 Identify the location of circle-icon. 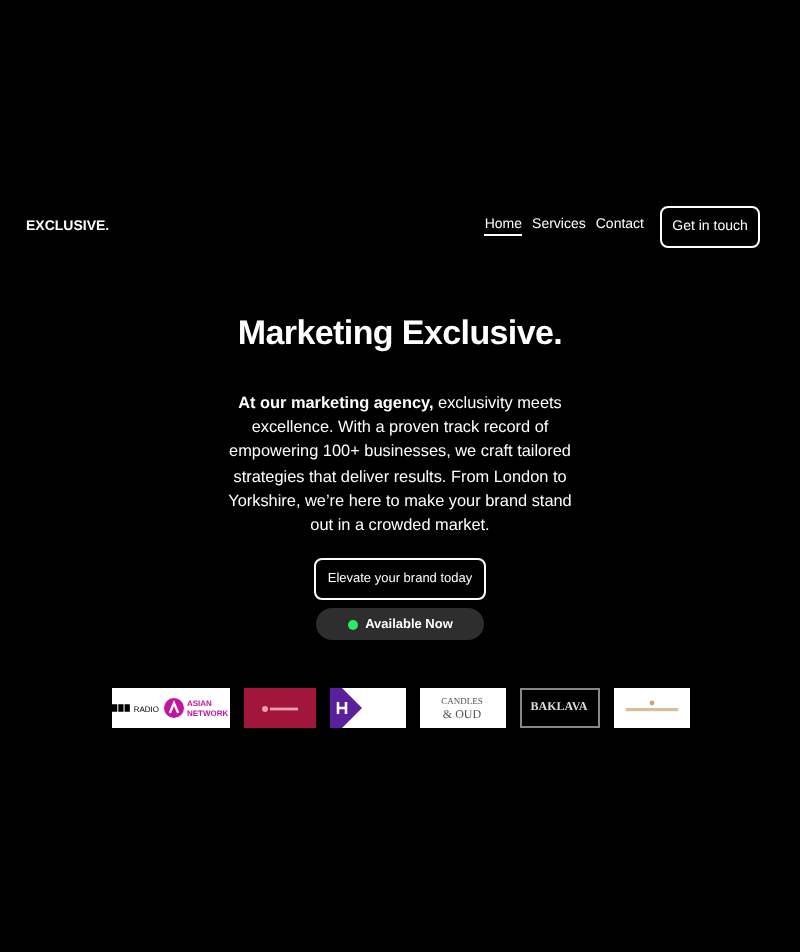
(173, 708).